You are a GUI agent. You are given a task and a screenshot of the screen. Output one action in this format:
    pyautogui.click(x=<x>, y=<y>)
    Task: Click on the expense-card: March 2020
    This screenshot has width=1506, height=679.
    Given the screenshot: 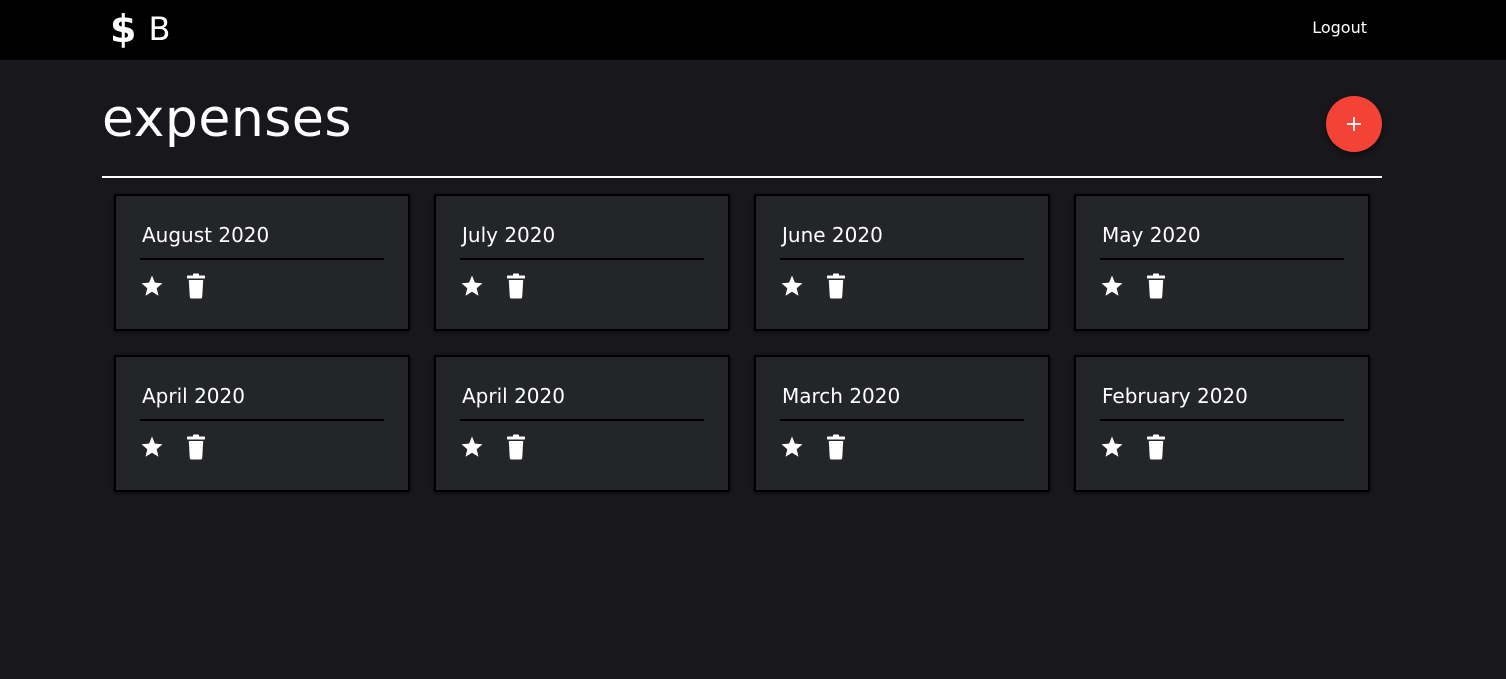 What is the action you would take?
    pyautogui.click(x=902, y=423)
    